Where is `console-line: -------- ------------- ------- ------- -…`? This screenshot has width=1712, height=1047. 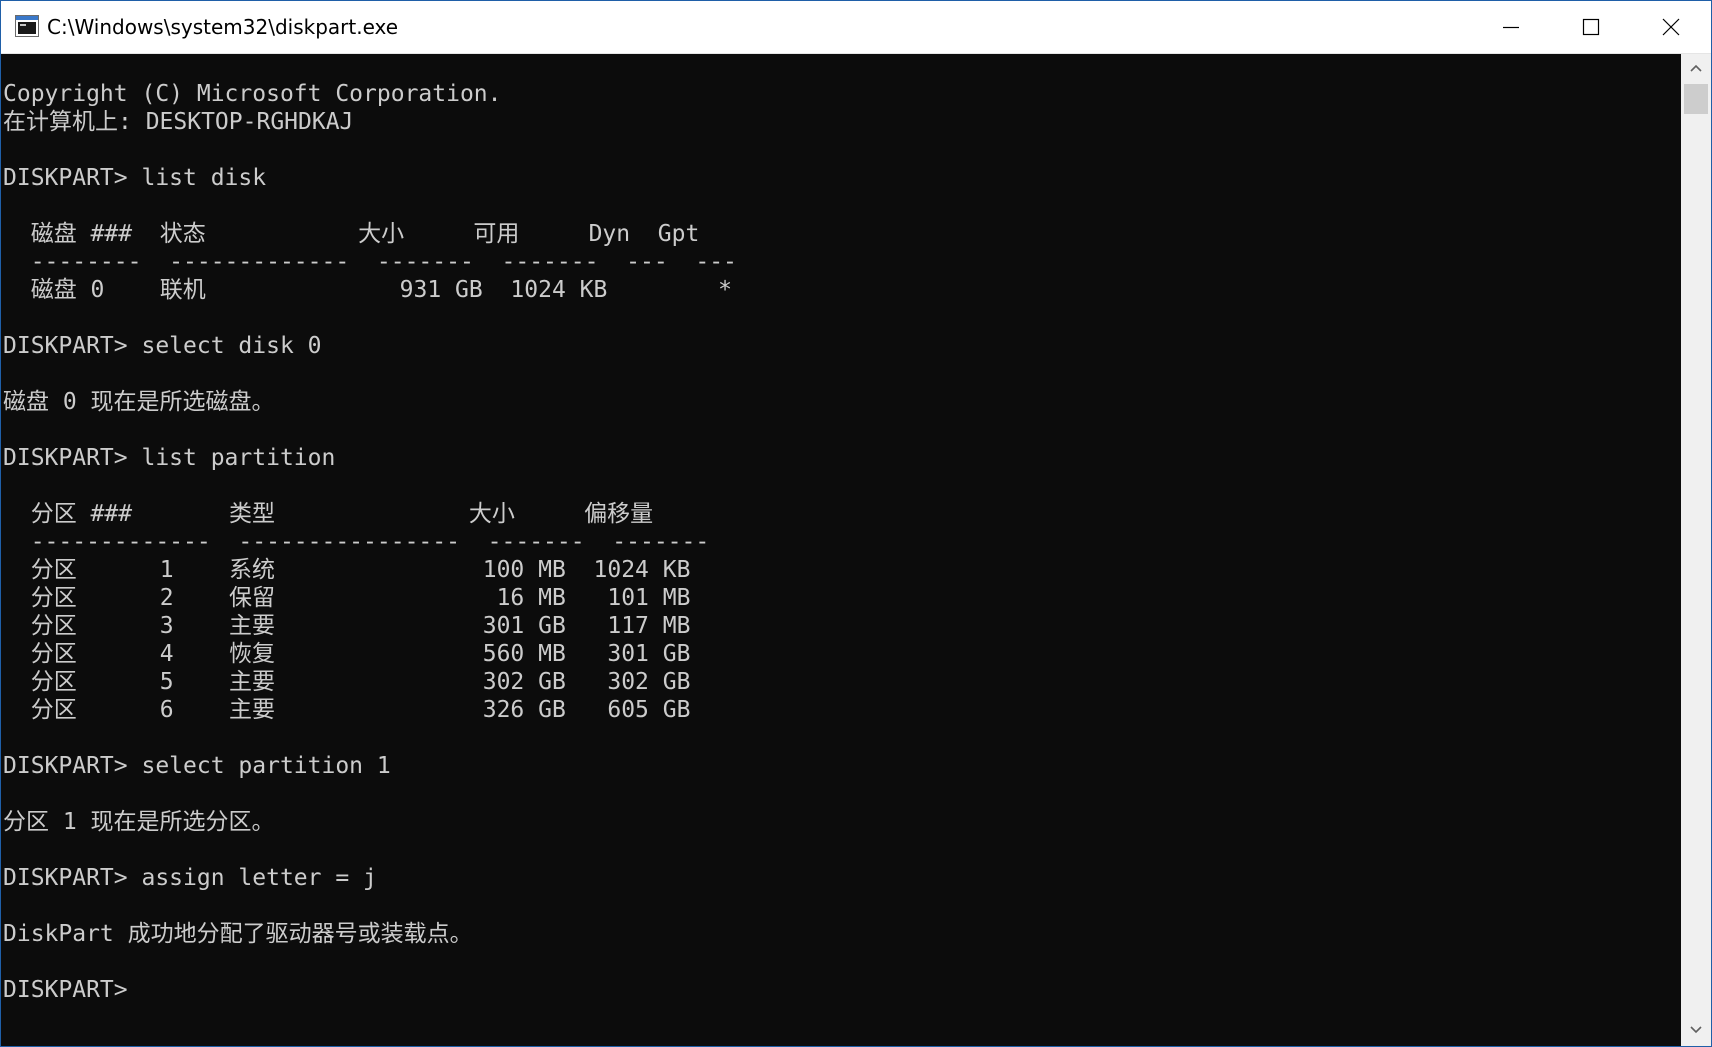 console-line: -------- ------------- ------- ------- -… is located at coordinates (370, 262).